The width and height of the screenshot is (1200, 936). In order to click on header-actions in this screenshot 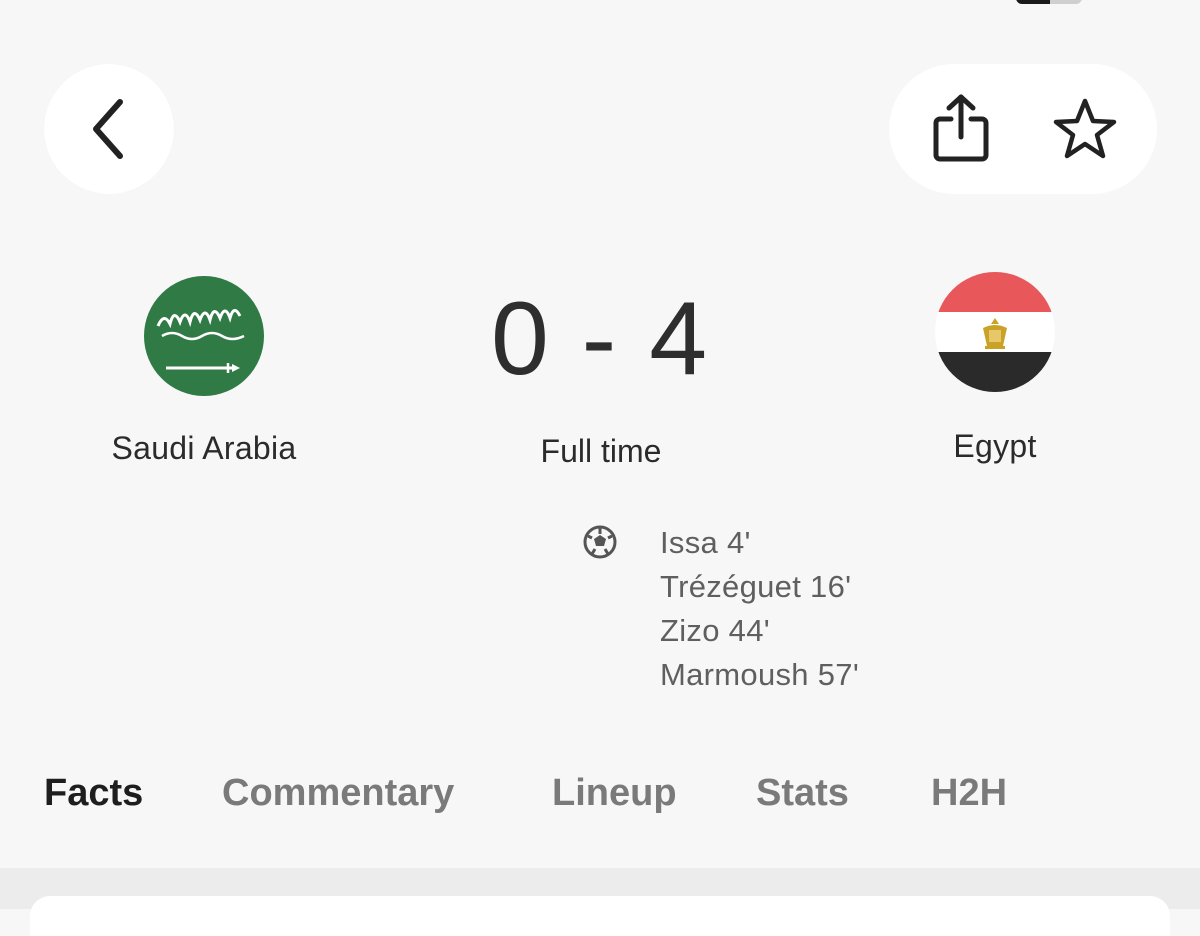, I will do `click(1023, 129)`.